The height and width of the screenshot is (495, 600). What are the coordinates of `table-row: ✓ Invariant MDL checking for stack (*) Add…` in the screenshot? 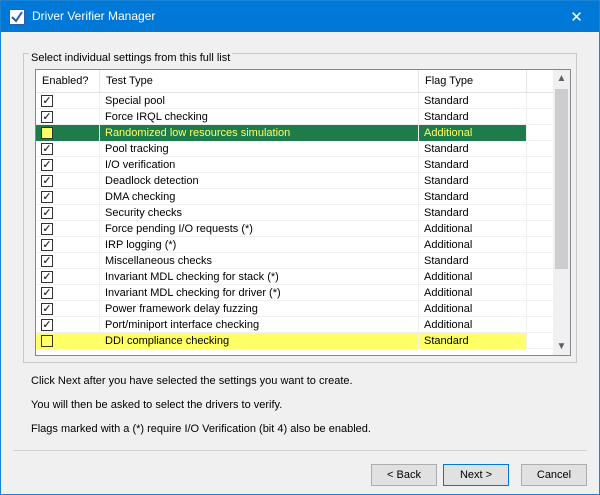 It's located at (295, 277).